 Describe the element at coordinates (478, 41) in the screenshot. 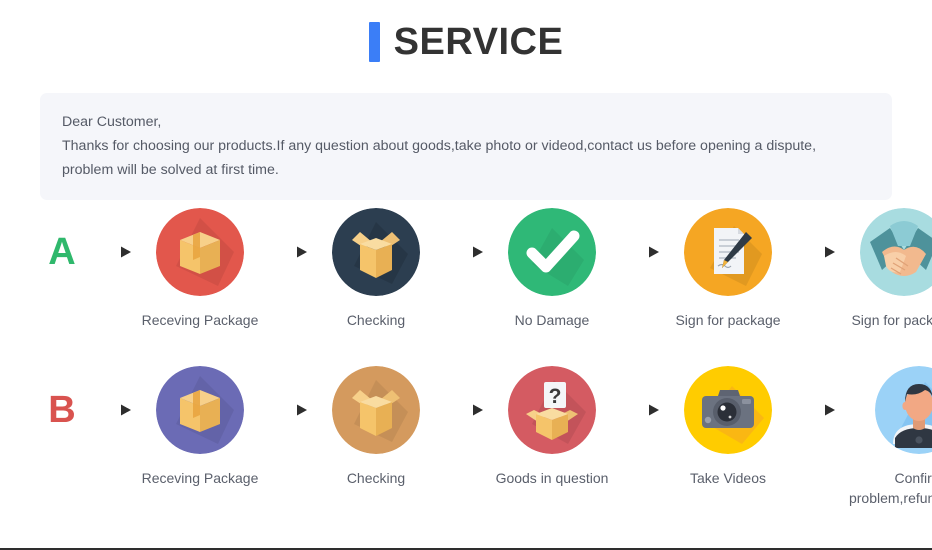

I see `page-title-text: SERVICE` at that location.